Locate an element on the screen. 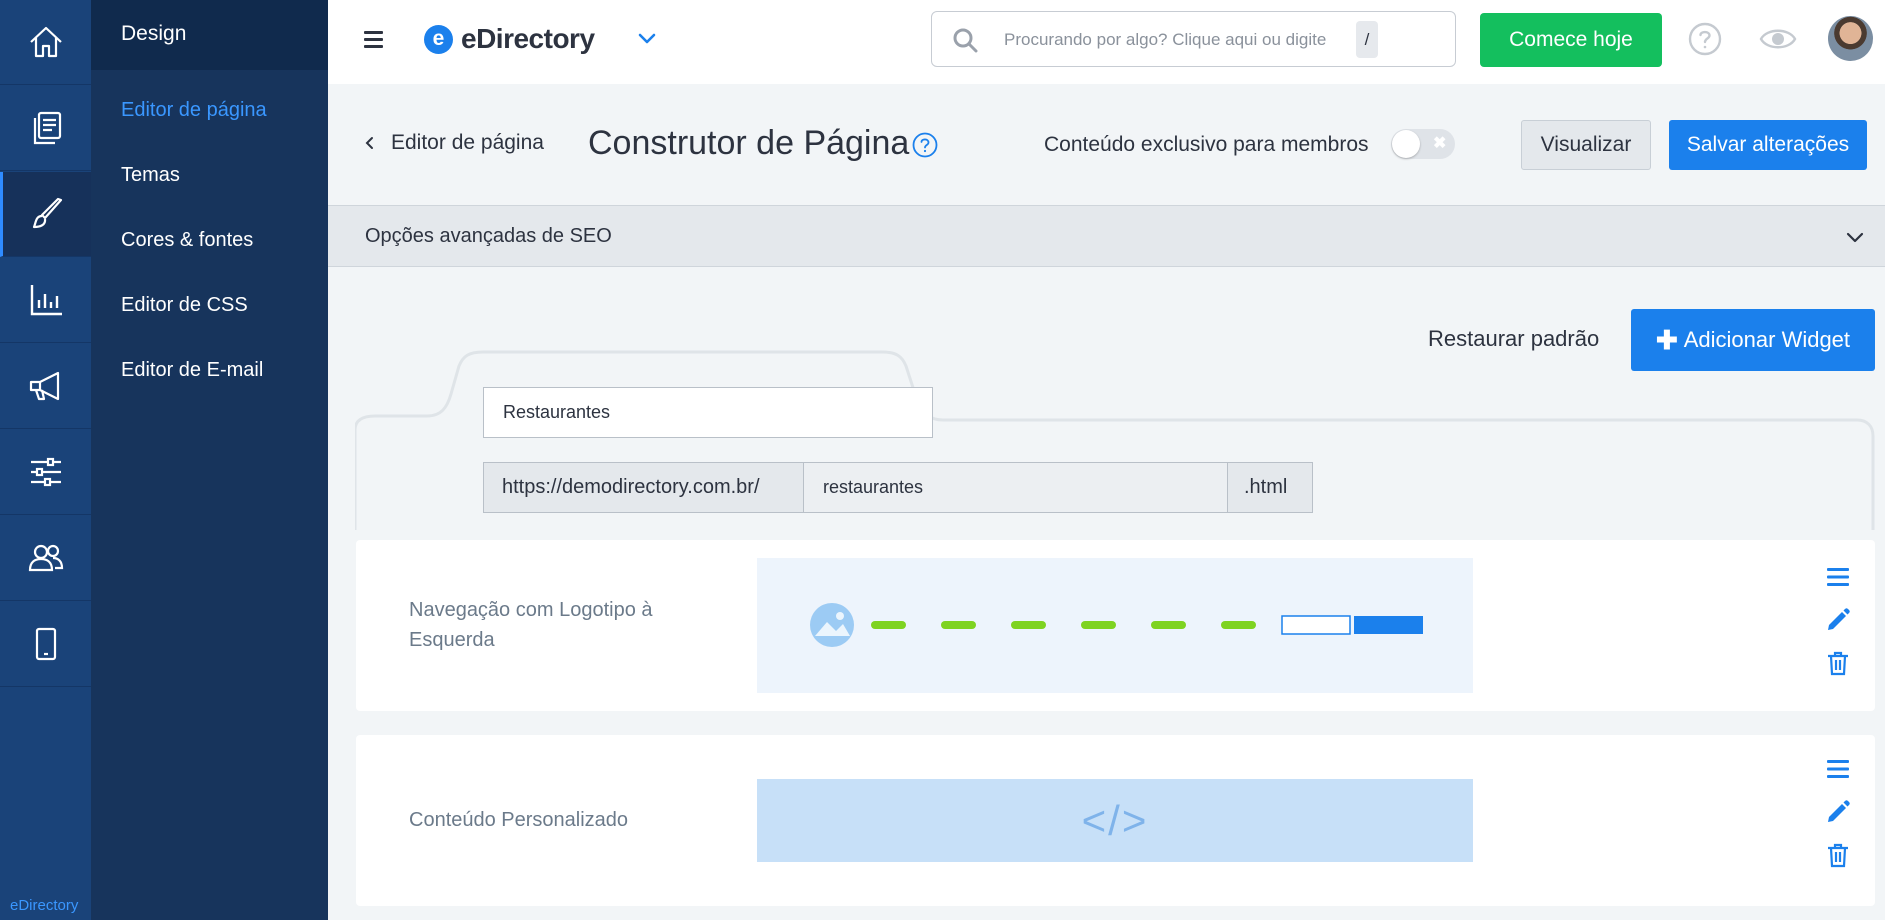  save-changes-button: Salvar alterações is located at coordinates (1768, 145).